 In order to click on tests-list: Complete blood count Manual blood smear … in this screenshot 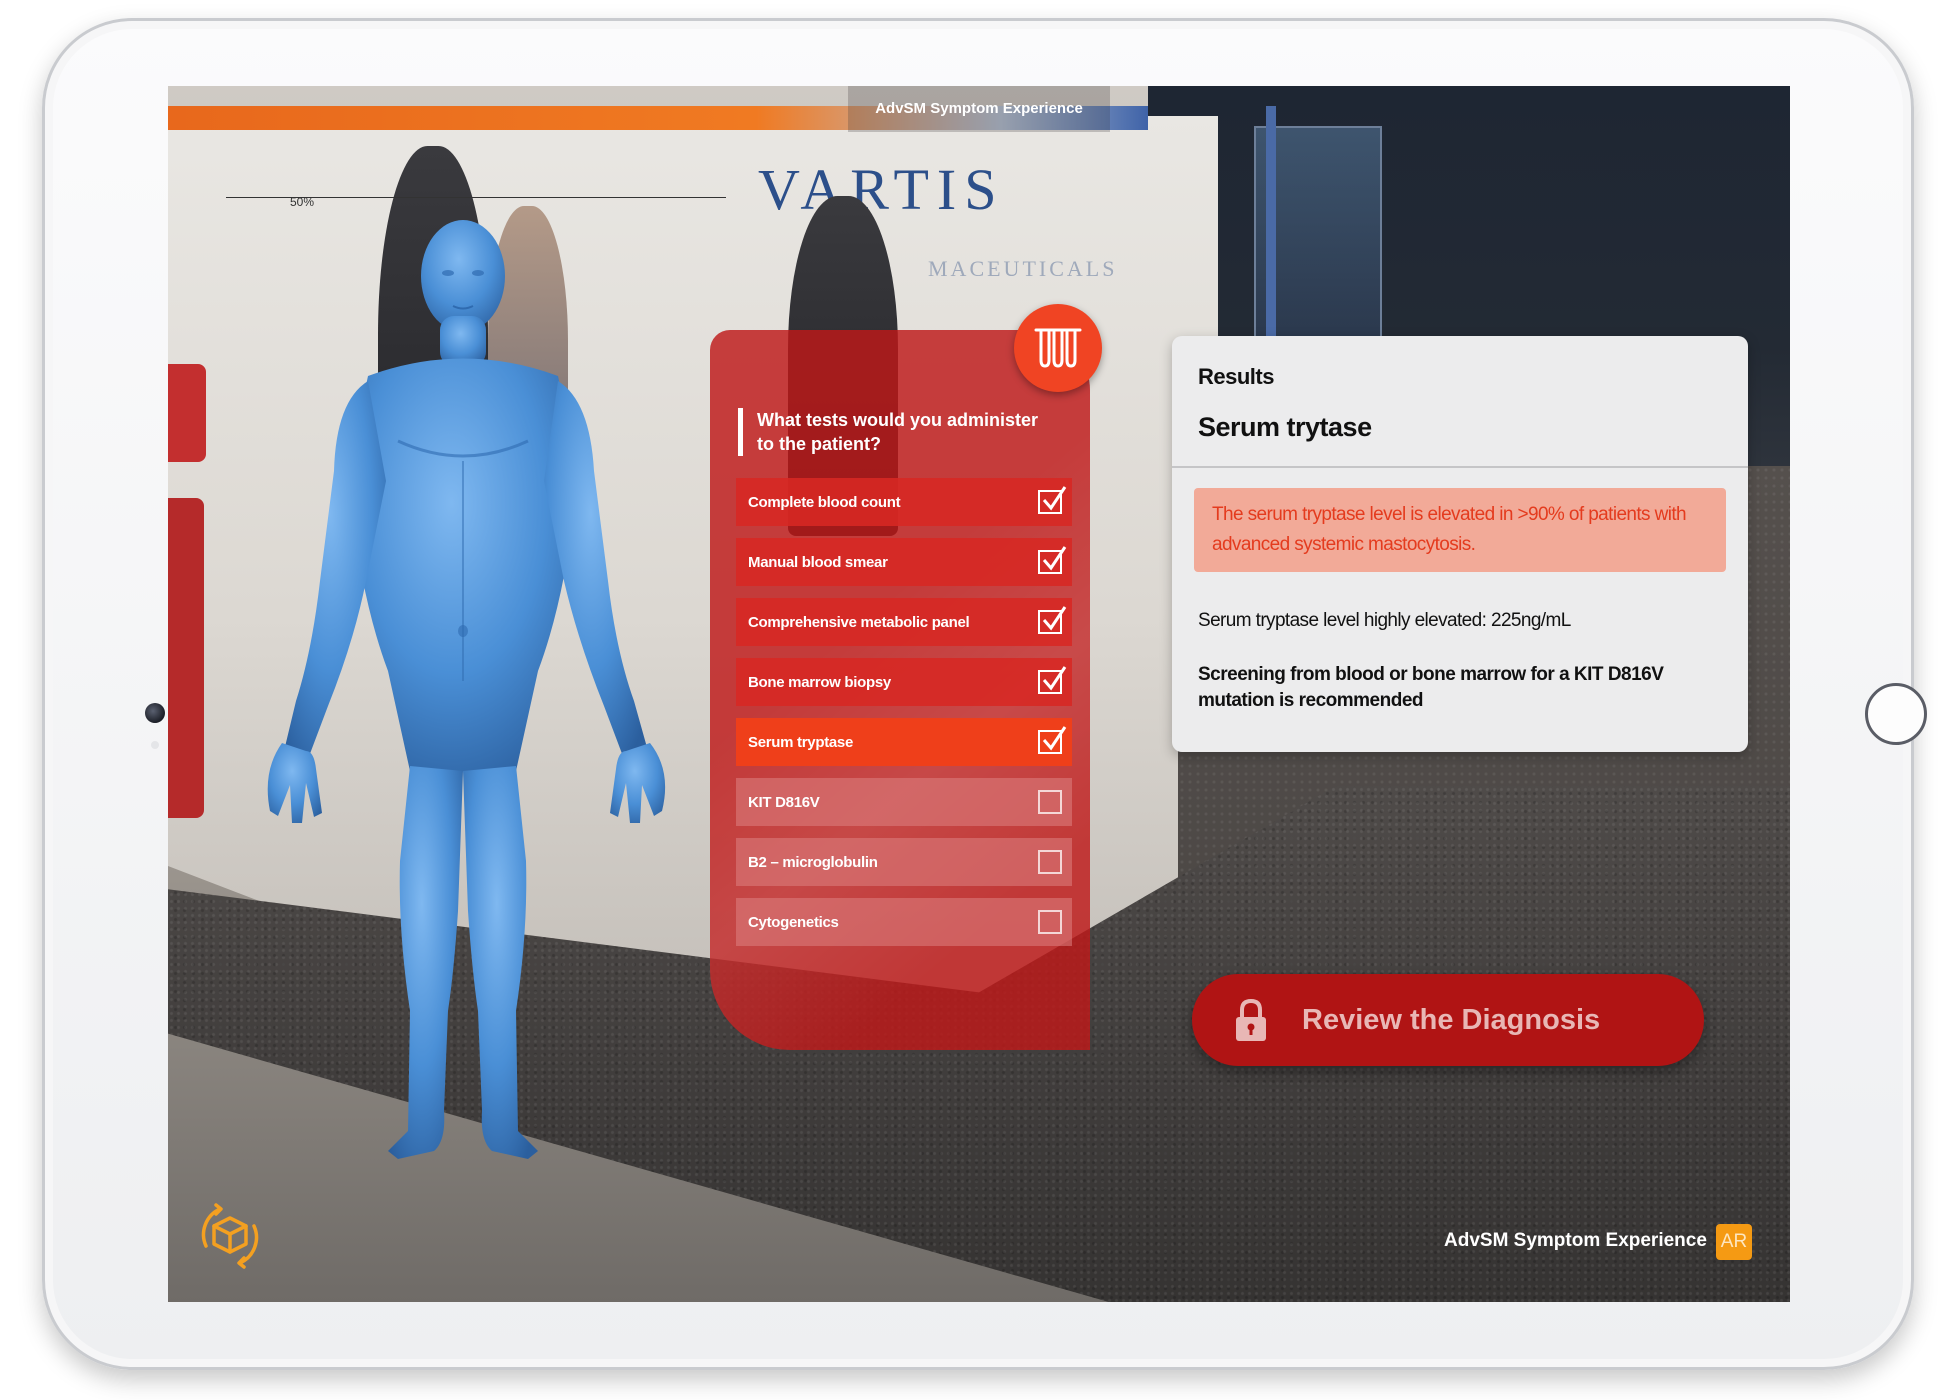, I will do `click(904, 718)`.